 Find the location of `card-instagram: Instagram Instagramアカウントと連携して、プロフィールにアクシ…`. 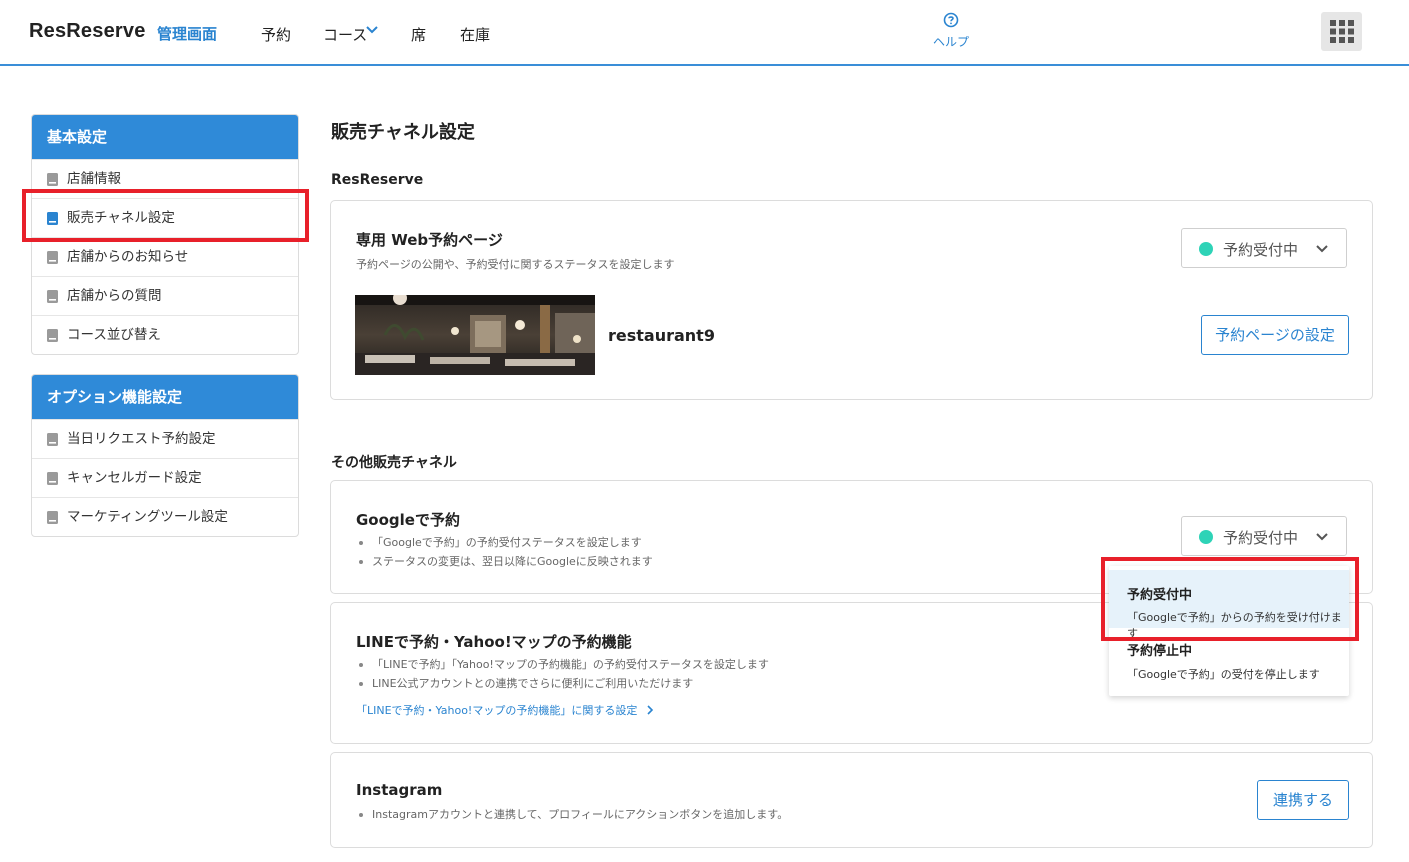

card-instagram: Instagram Instagramアカウントと連携して、プロフィールにアクシ… is located at coordinates (851, 800).